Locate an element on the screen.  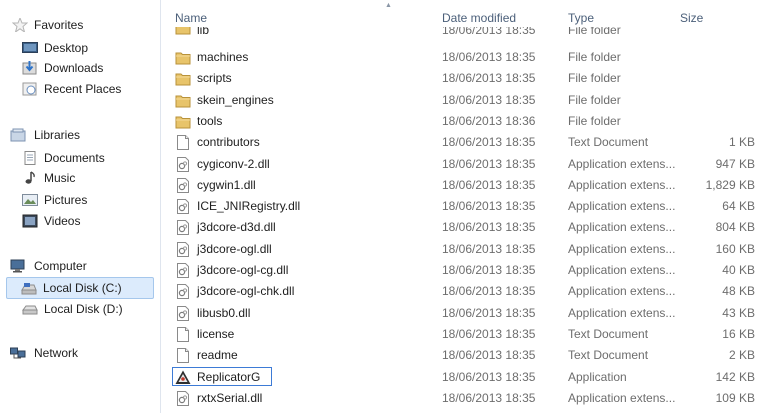
column-header-date: Date modified is located at coordinates (479, 18).